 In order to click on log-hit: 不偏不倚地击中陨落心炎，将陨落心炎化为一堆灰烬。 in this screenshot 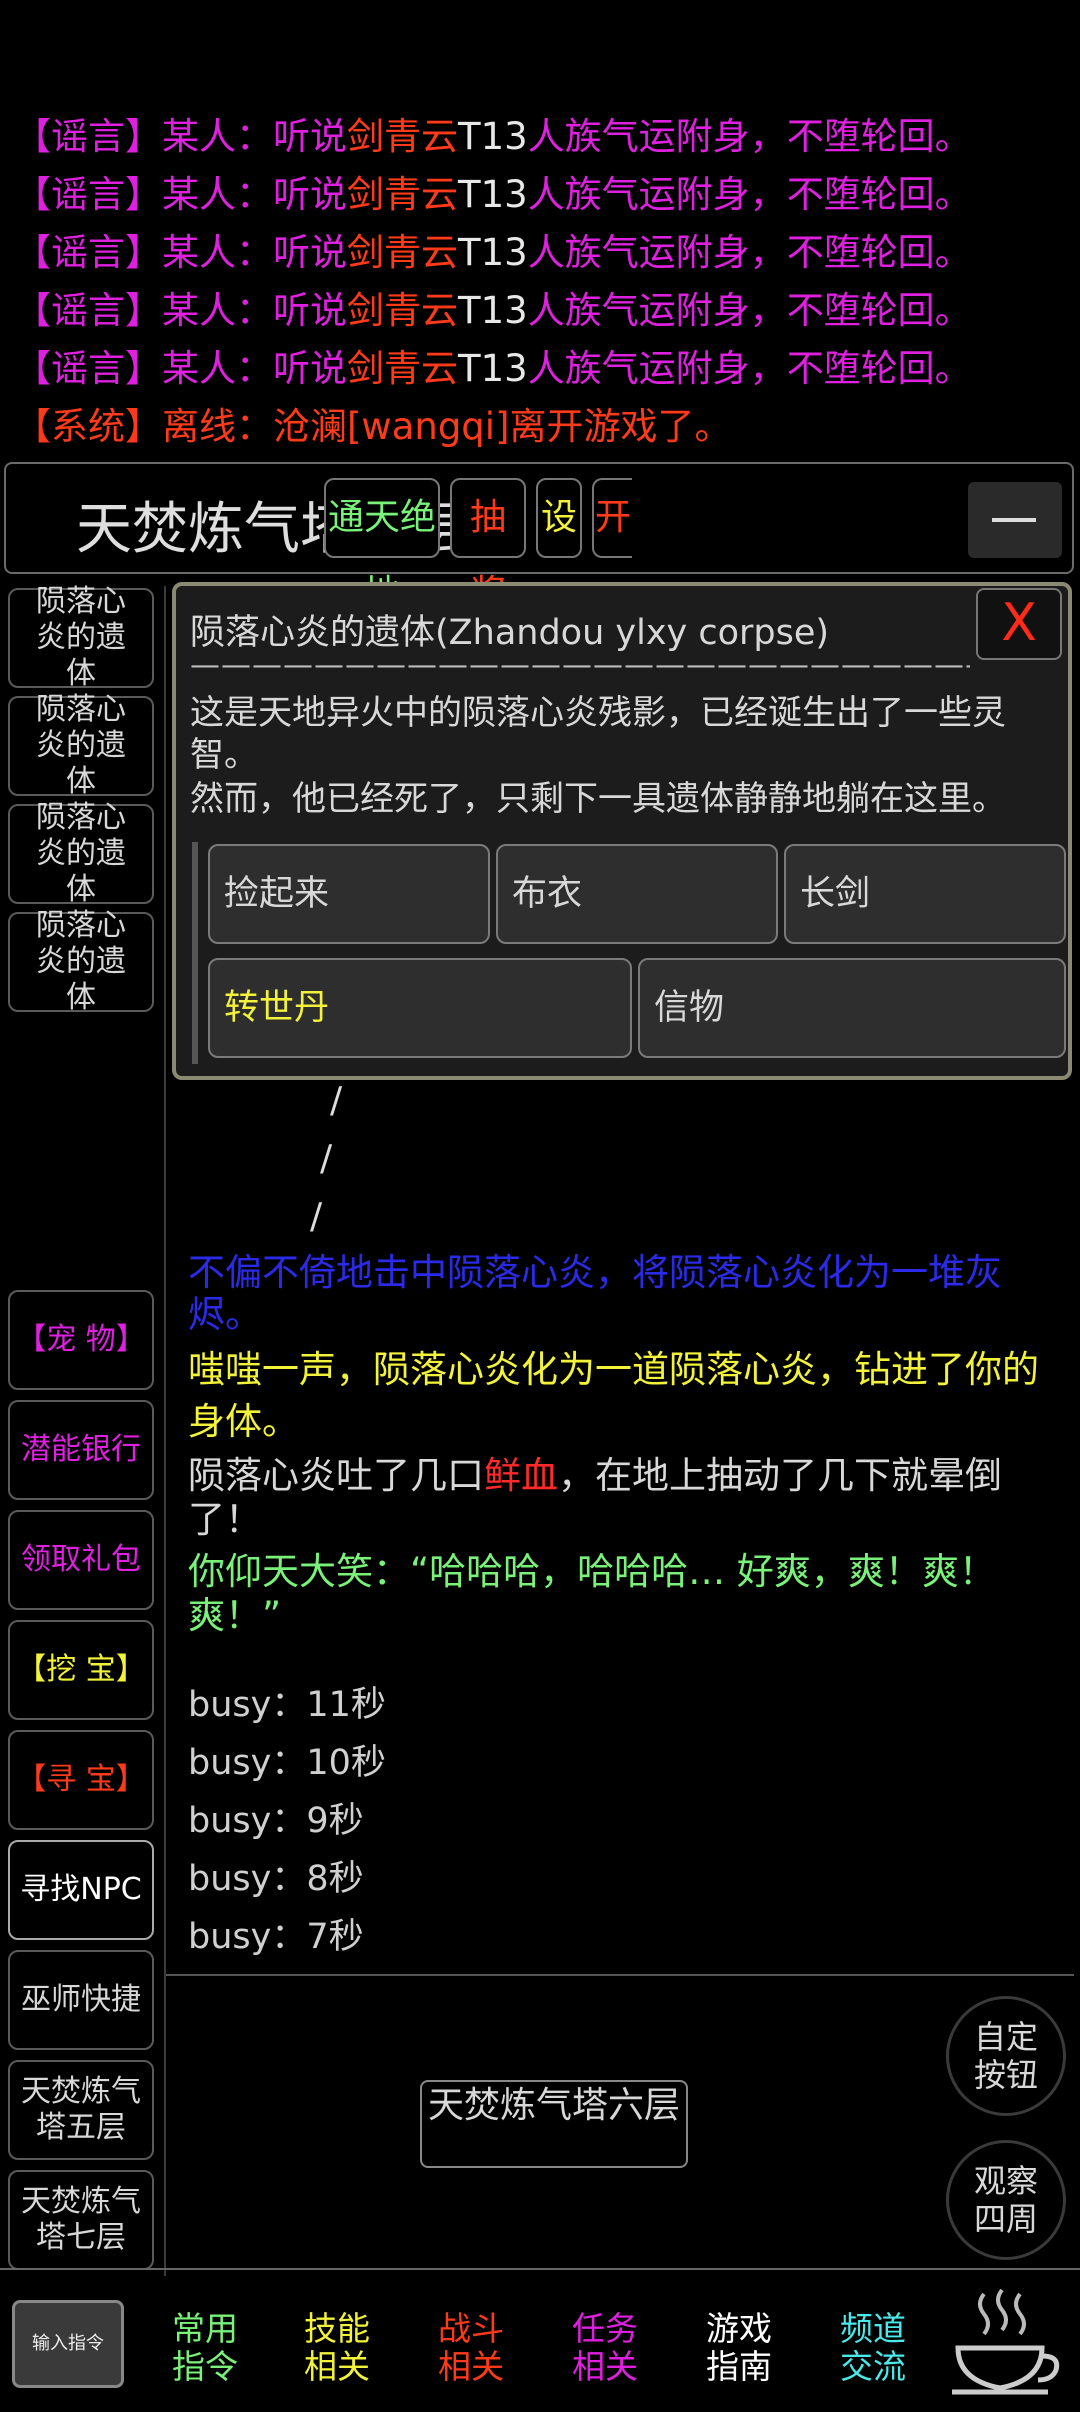, I will do `click(595, 1293)`.